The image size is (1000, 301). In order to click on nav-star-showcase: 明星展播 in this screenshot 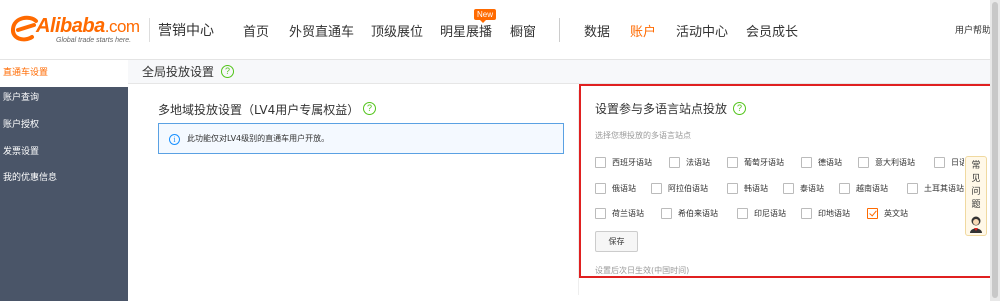, I will do `click(466, 30)`.